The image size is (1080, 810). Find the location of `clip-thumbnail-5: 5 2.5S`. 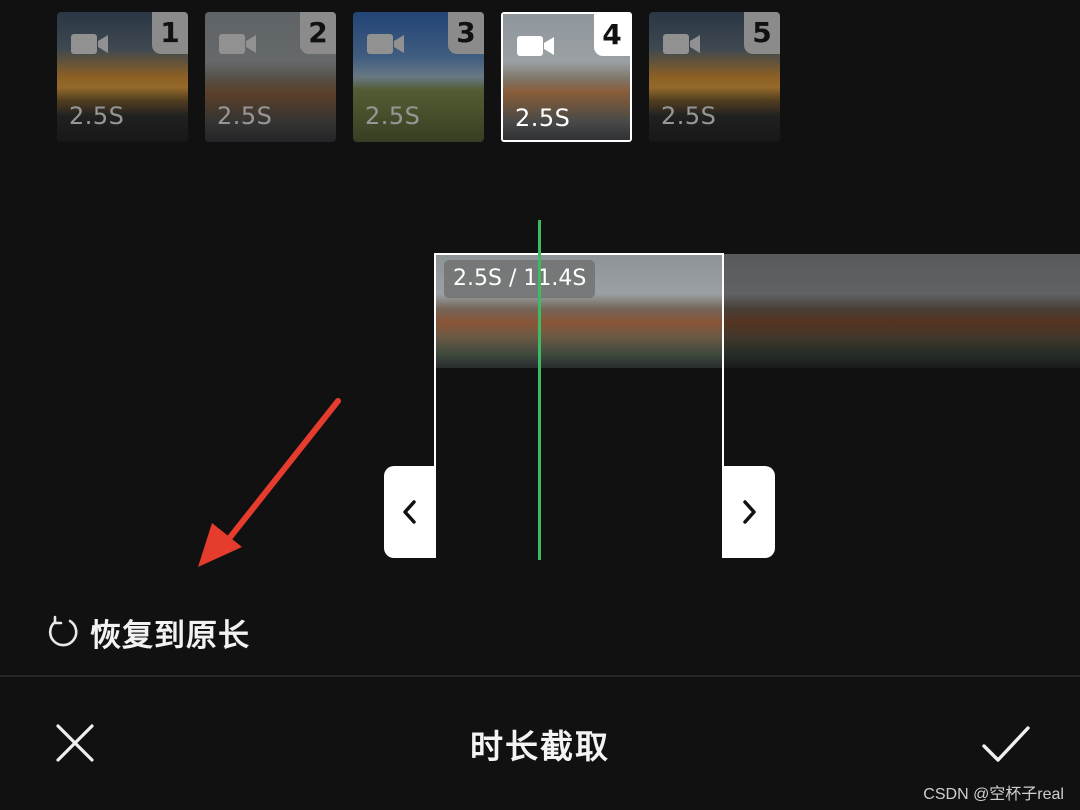

clip-thumbnail-5: 5 2.5S is located at coordinates (714, 77).